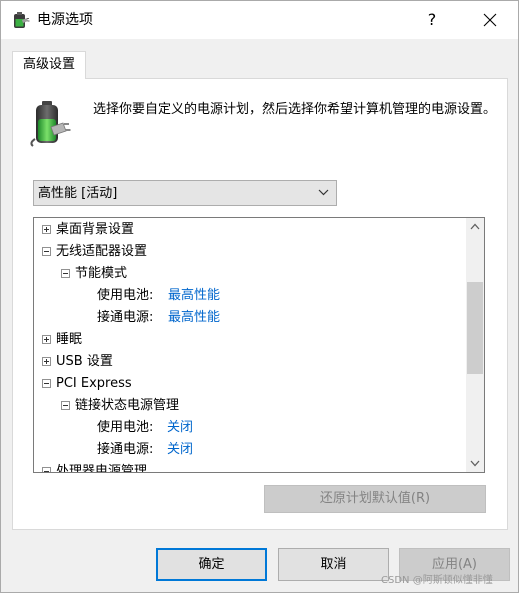 The height and width of the screenshot is (593, 519). What do you see at coordinates (432, 20) in the screenshot?
I see `help-button: ?` at bounding box center [432, 20].